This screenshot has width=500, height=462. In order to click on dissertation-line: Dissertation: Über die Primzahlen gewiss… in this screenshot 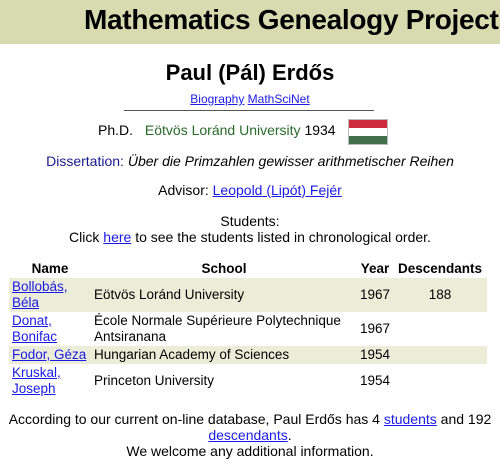, I will do `click(250, 161)`.